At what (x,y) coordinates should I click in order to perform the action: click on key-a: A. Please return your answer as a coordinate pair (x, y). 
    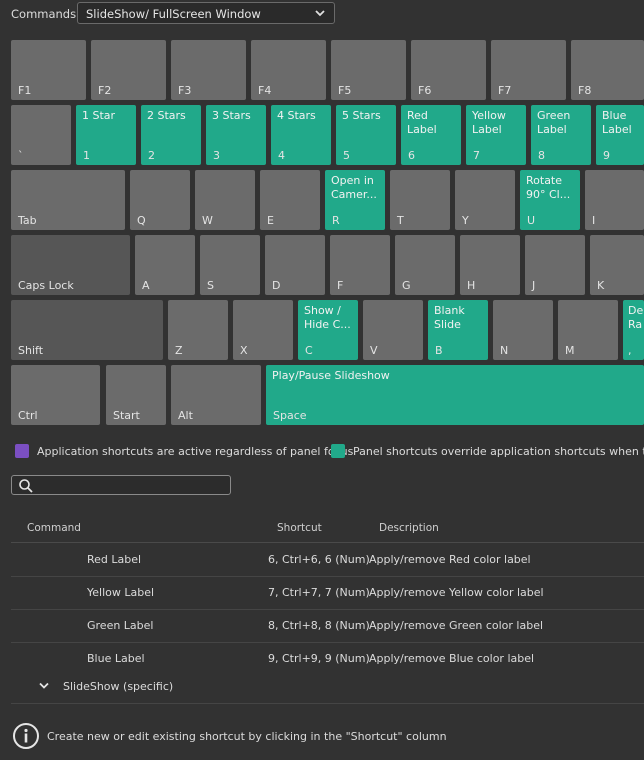
    Looking at the image, I should click on (165, 265).